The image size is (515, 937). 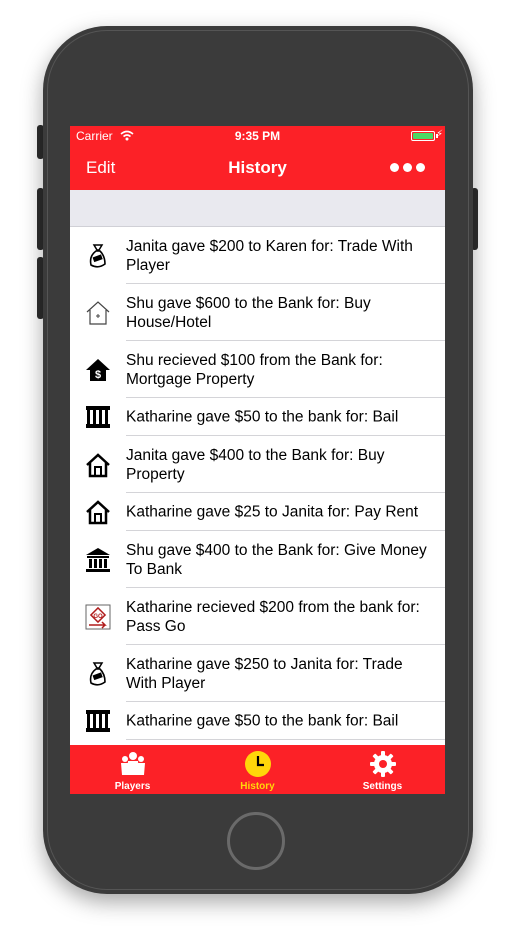 I want to click on status-time: 9:35 PM, so click(x=257, y=136).